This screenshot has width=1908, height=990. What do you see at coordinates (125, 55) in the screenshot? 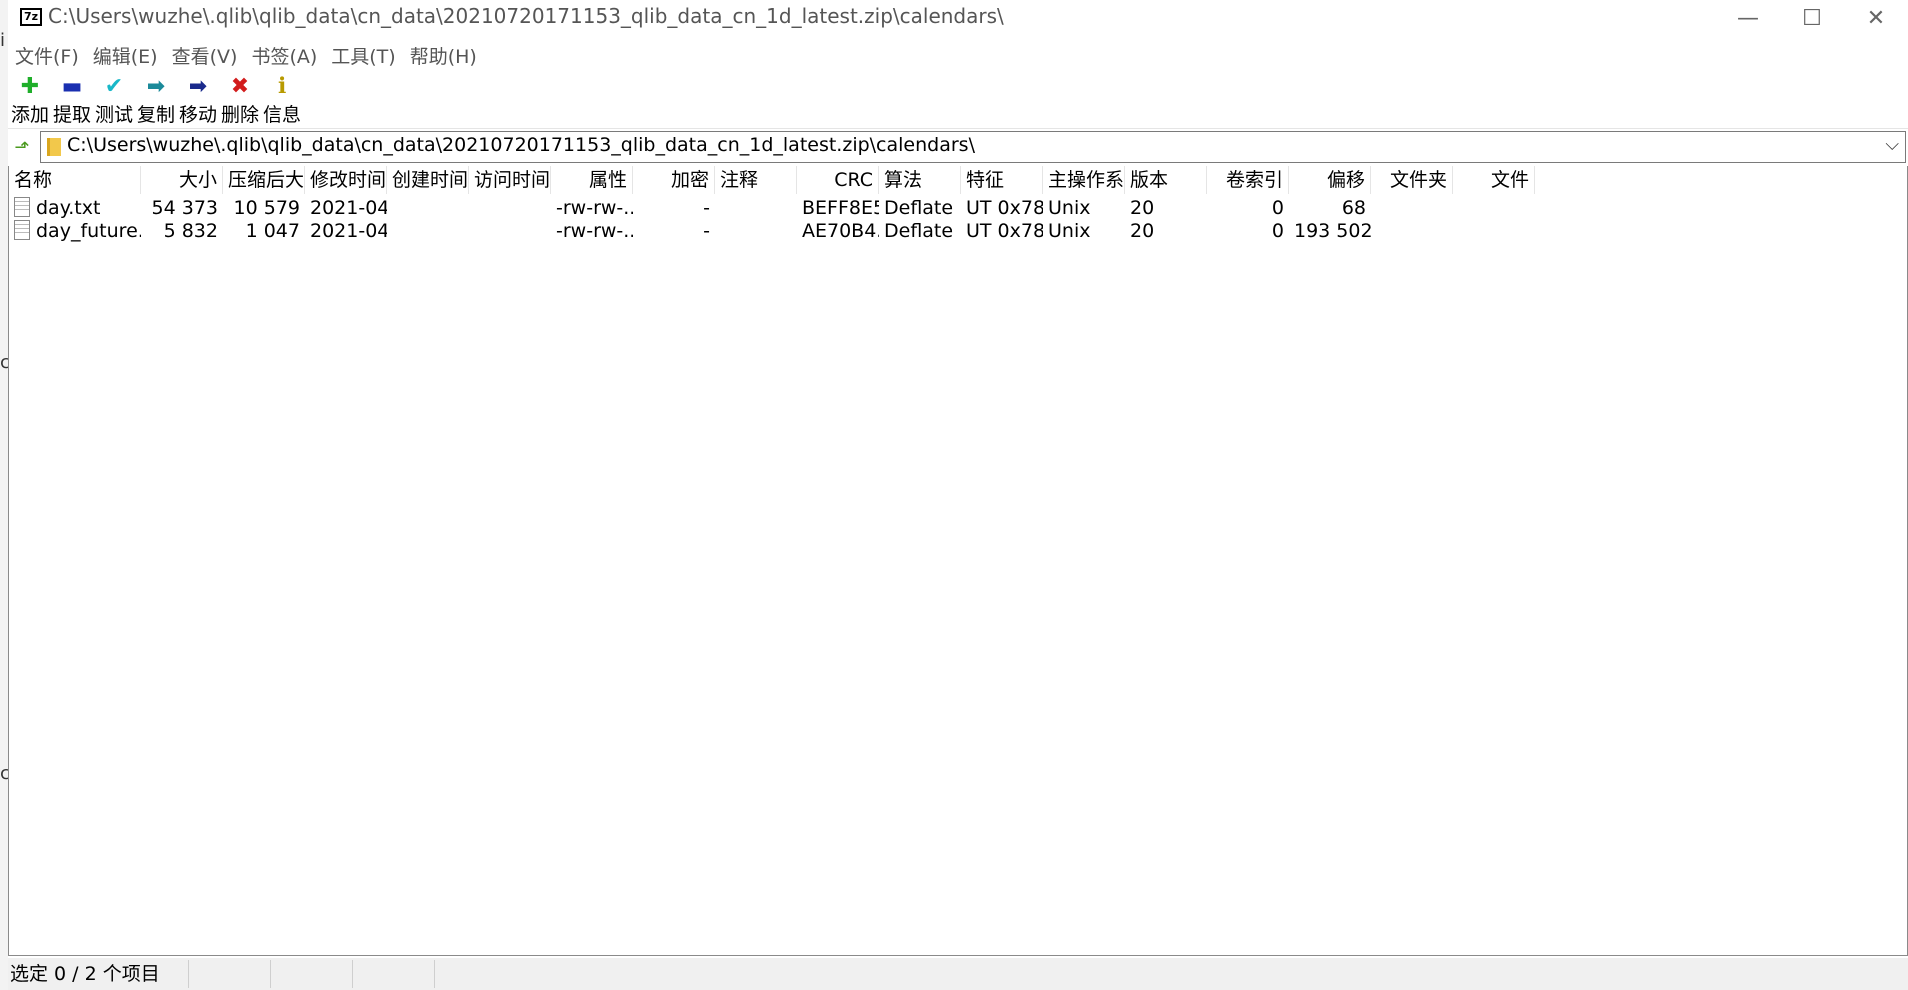
I see `menu-edit: 编辑(E)` at bounding box center [125, 55].